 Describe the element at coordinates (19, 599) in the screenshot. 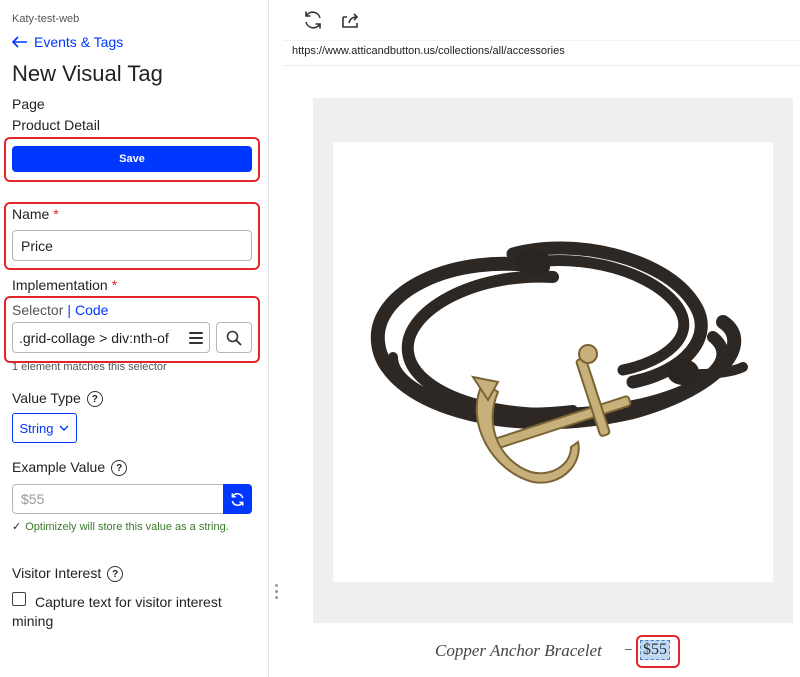

I see `capture-text-checkbox` at that location.